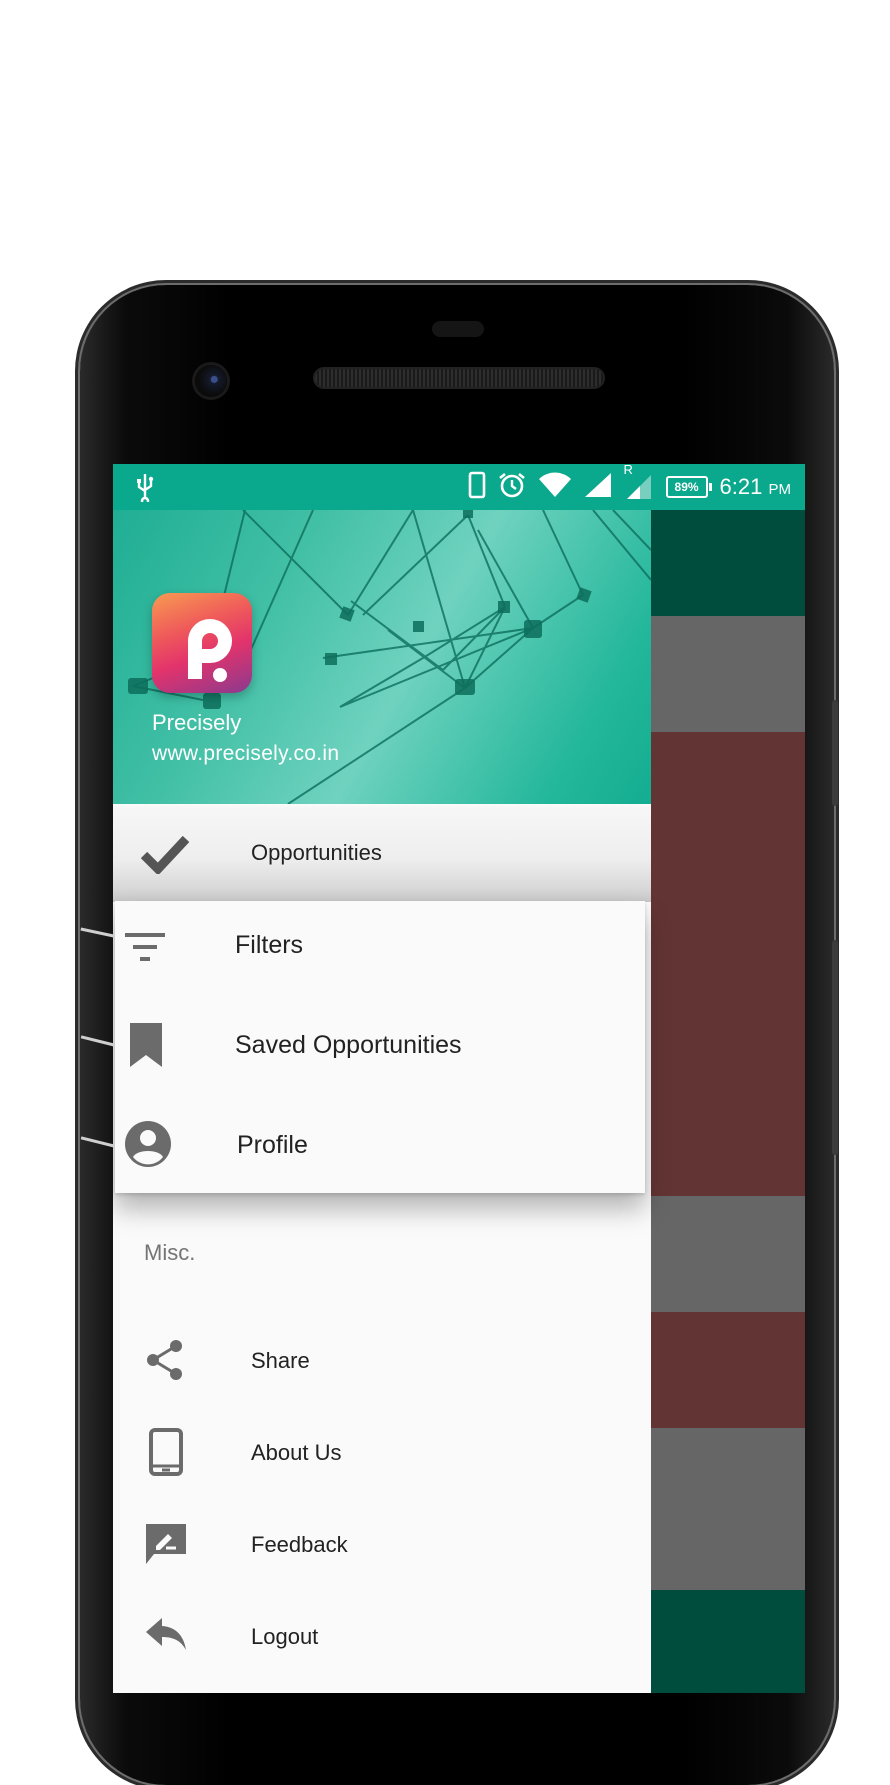  I want to click on menu-item-opportunities: Opportunities, so click(382, 854).